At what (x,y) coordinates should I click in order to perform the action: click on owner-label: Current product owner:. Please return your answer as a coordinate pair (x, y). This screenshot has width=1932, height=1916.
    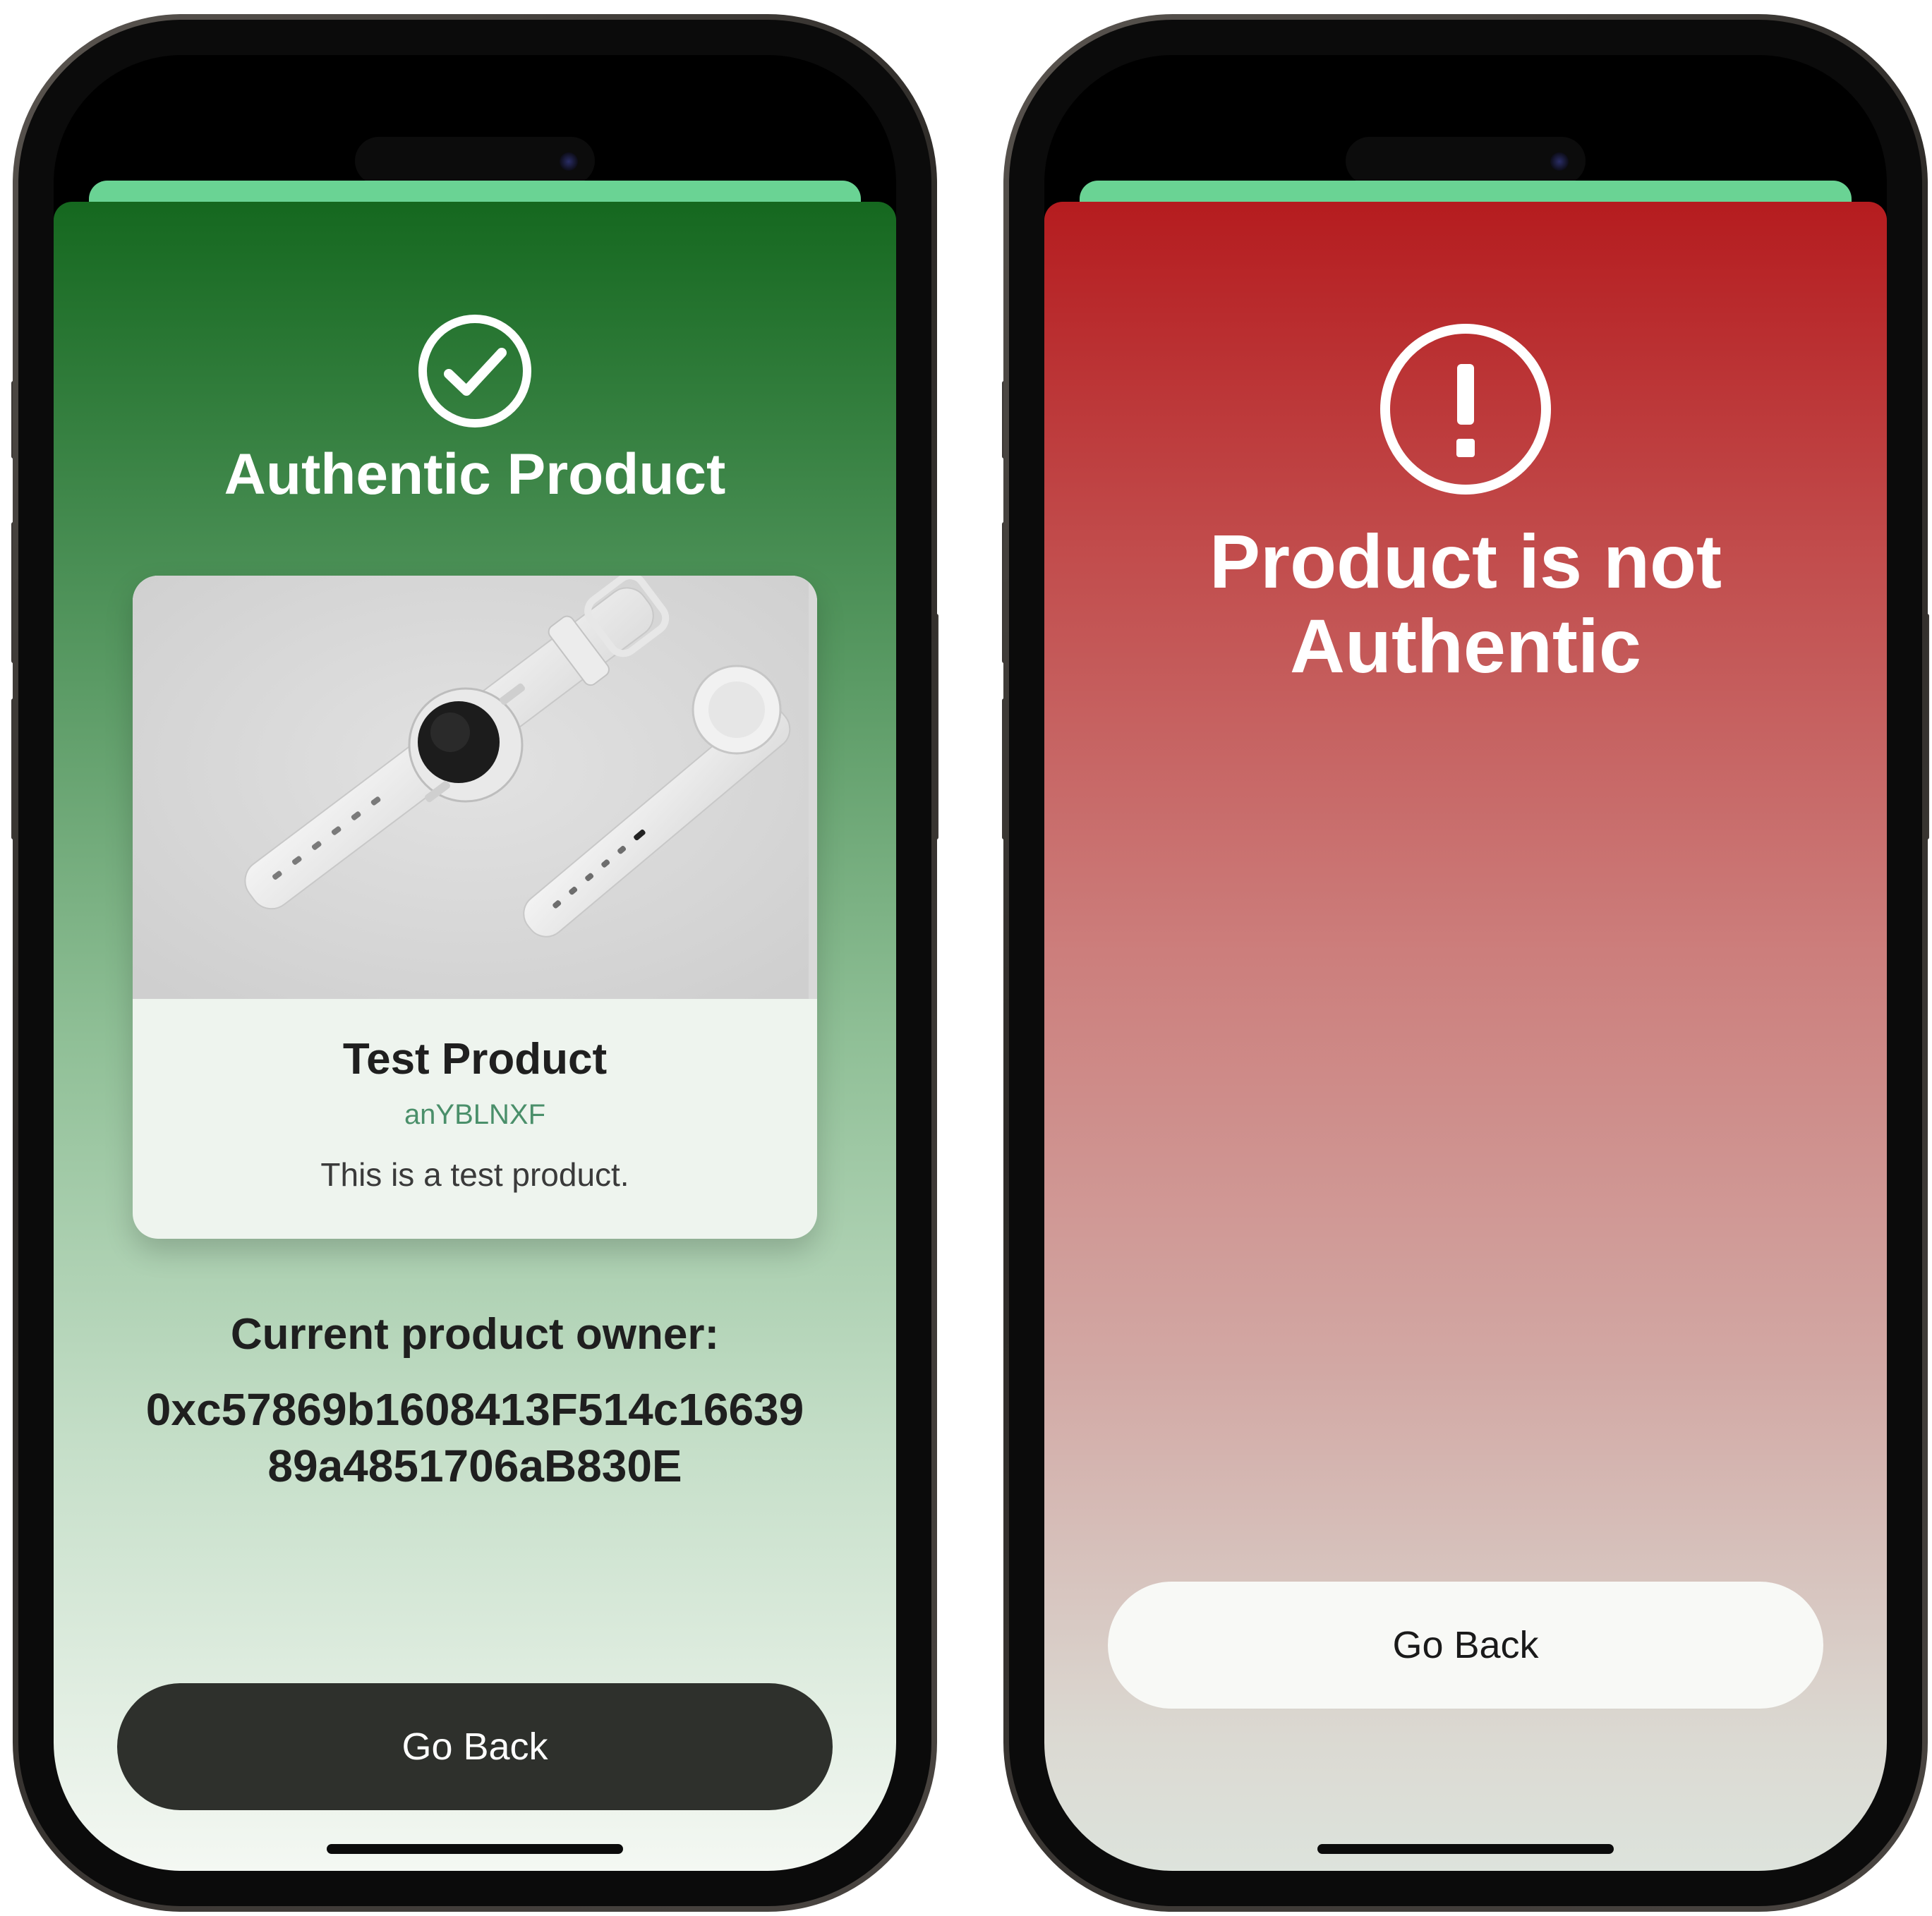
    Looking at the image, I should click on (475, 1334).